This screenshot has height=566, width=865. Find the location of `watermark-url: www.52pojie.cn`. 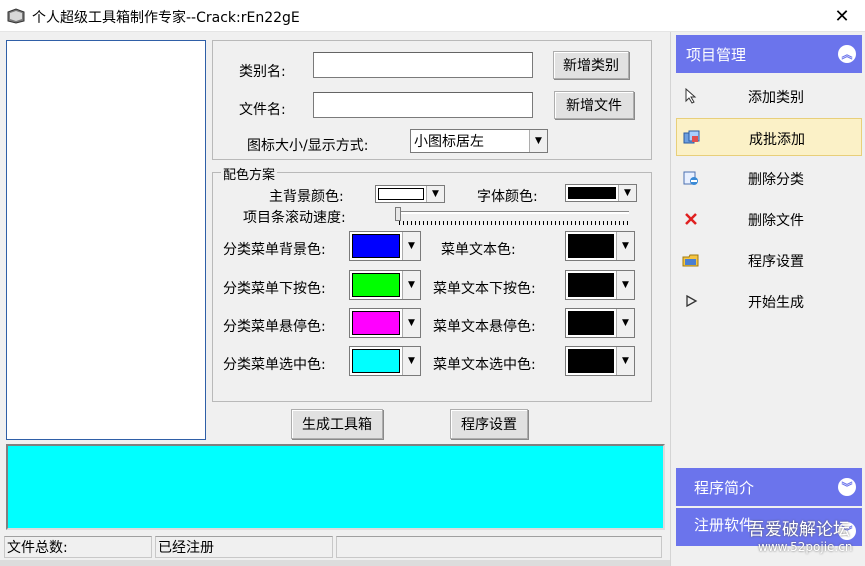

watermark-url: www.52pojie.cn is located at coordinates (805, 547).